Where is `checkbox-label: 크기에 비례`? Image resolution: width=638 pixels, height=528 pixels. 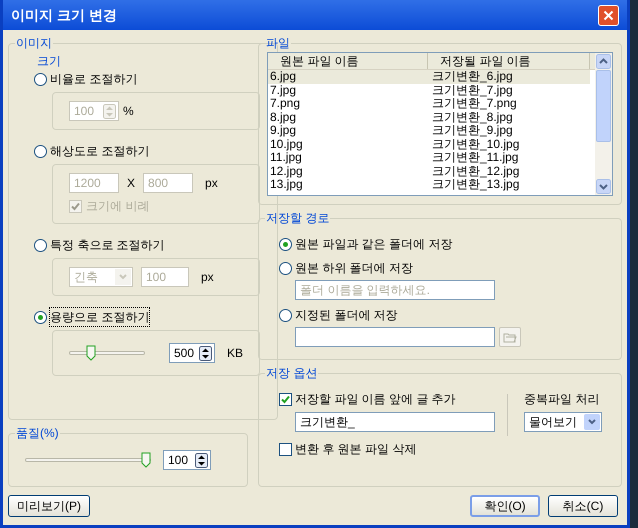 checkbox-label: 크기에 비례 is located at coordinates (118, 206).